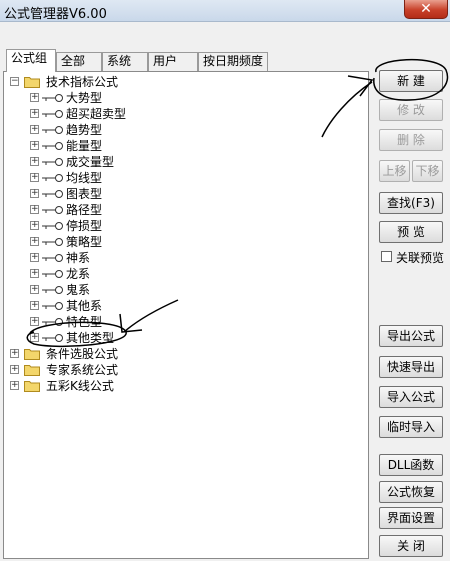 This screenshot has height=561, width=450. Describe the element at coordinates (84, 306) in the screenshot. I see `tree-item-label: 其他系` at that location.